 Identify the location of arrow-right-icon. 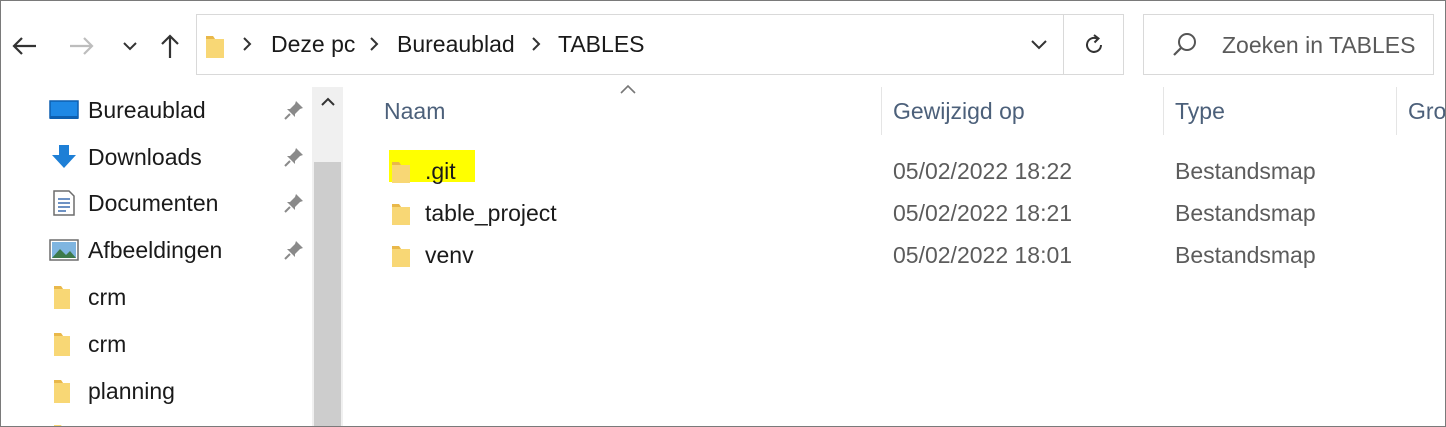
(82, 46).